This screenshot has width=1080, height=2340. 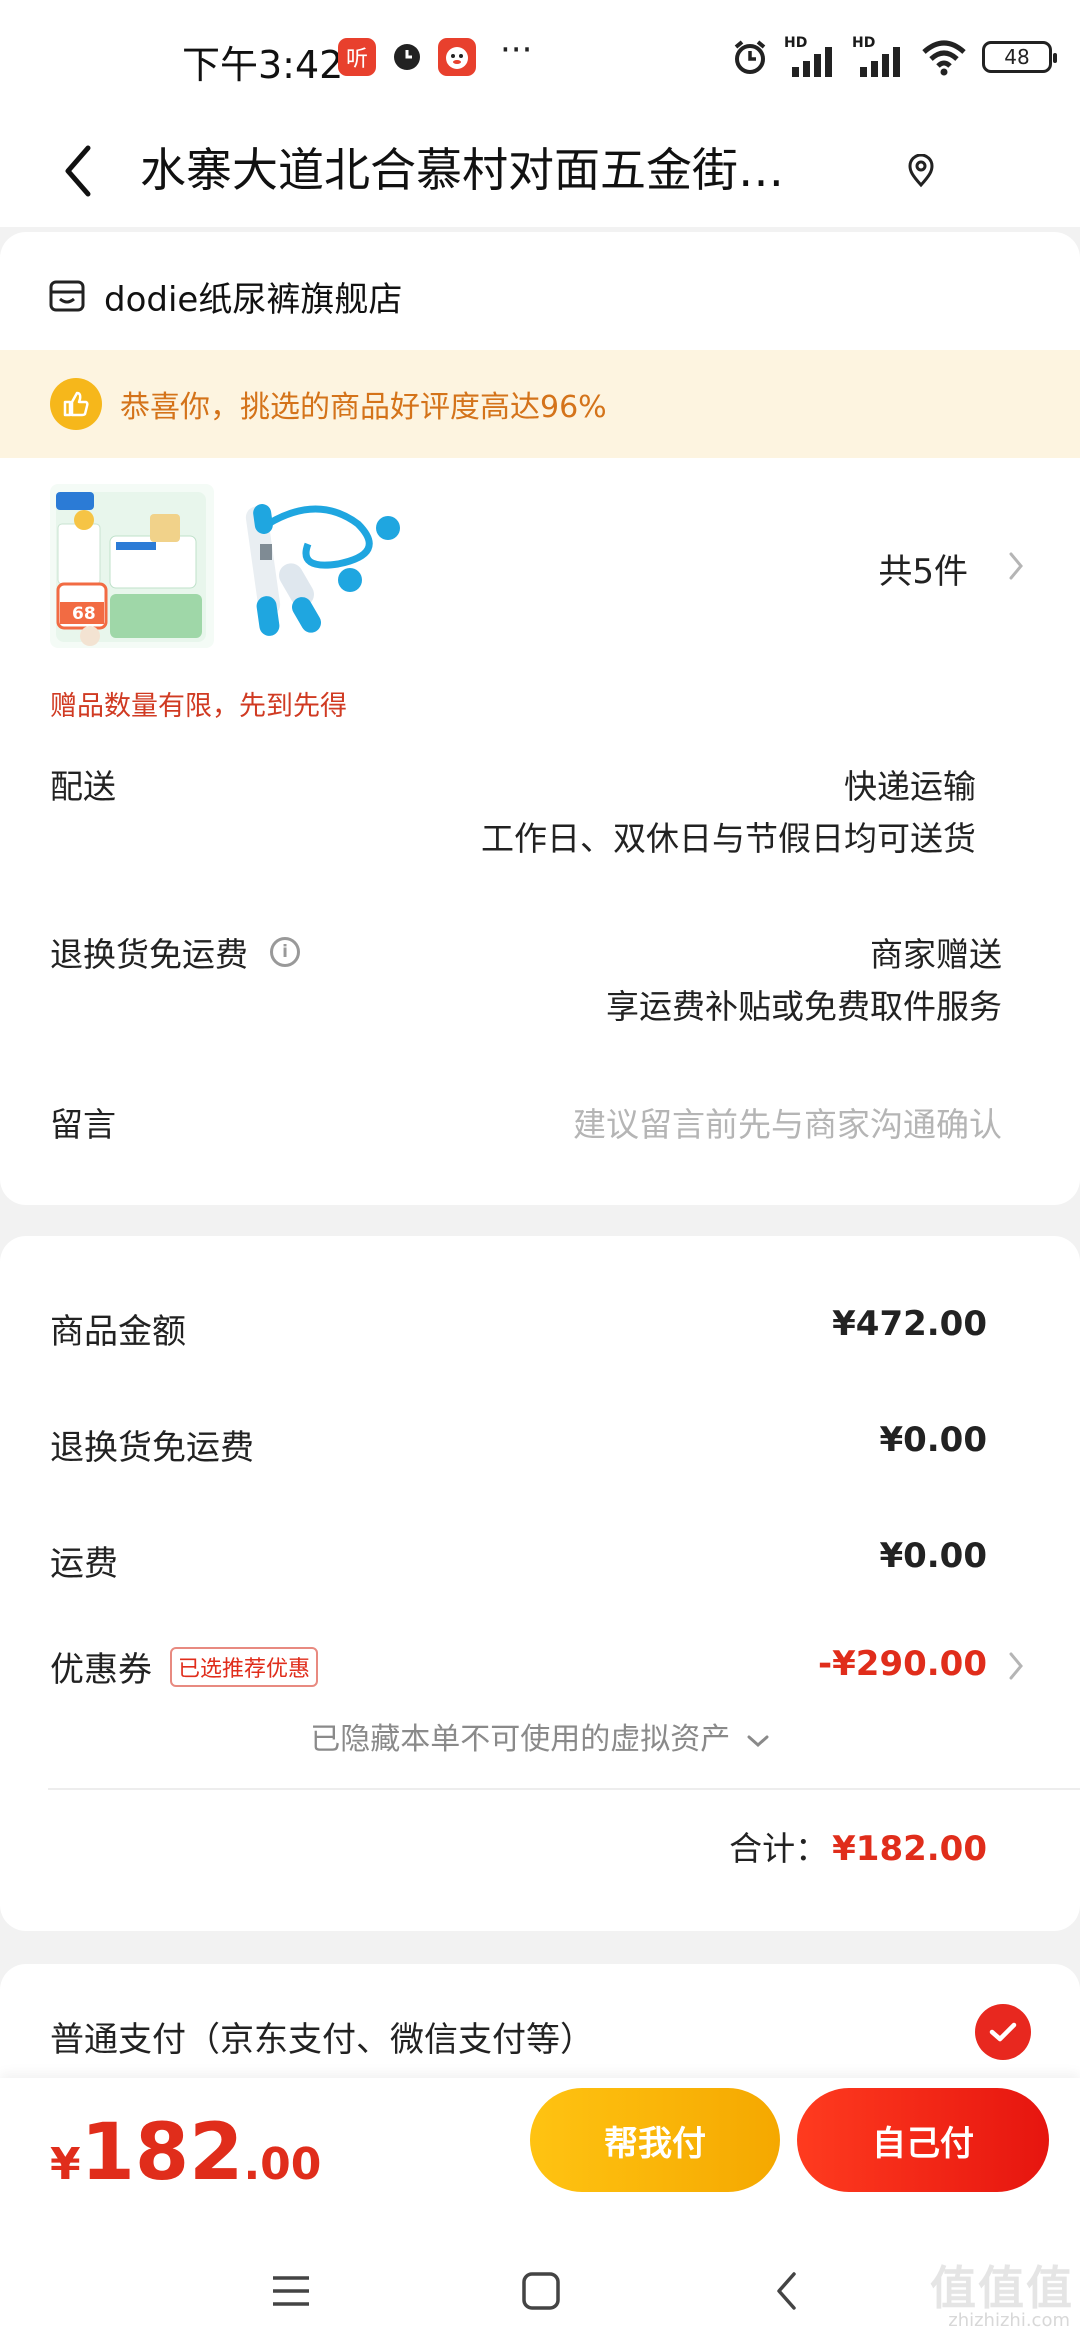 I want to click on hidden-assets-toggle: 已隐藏本单不可使用的虚拟资产, so click(x=540, y=1736).